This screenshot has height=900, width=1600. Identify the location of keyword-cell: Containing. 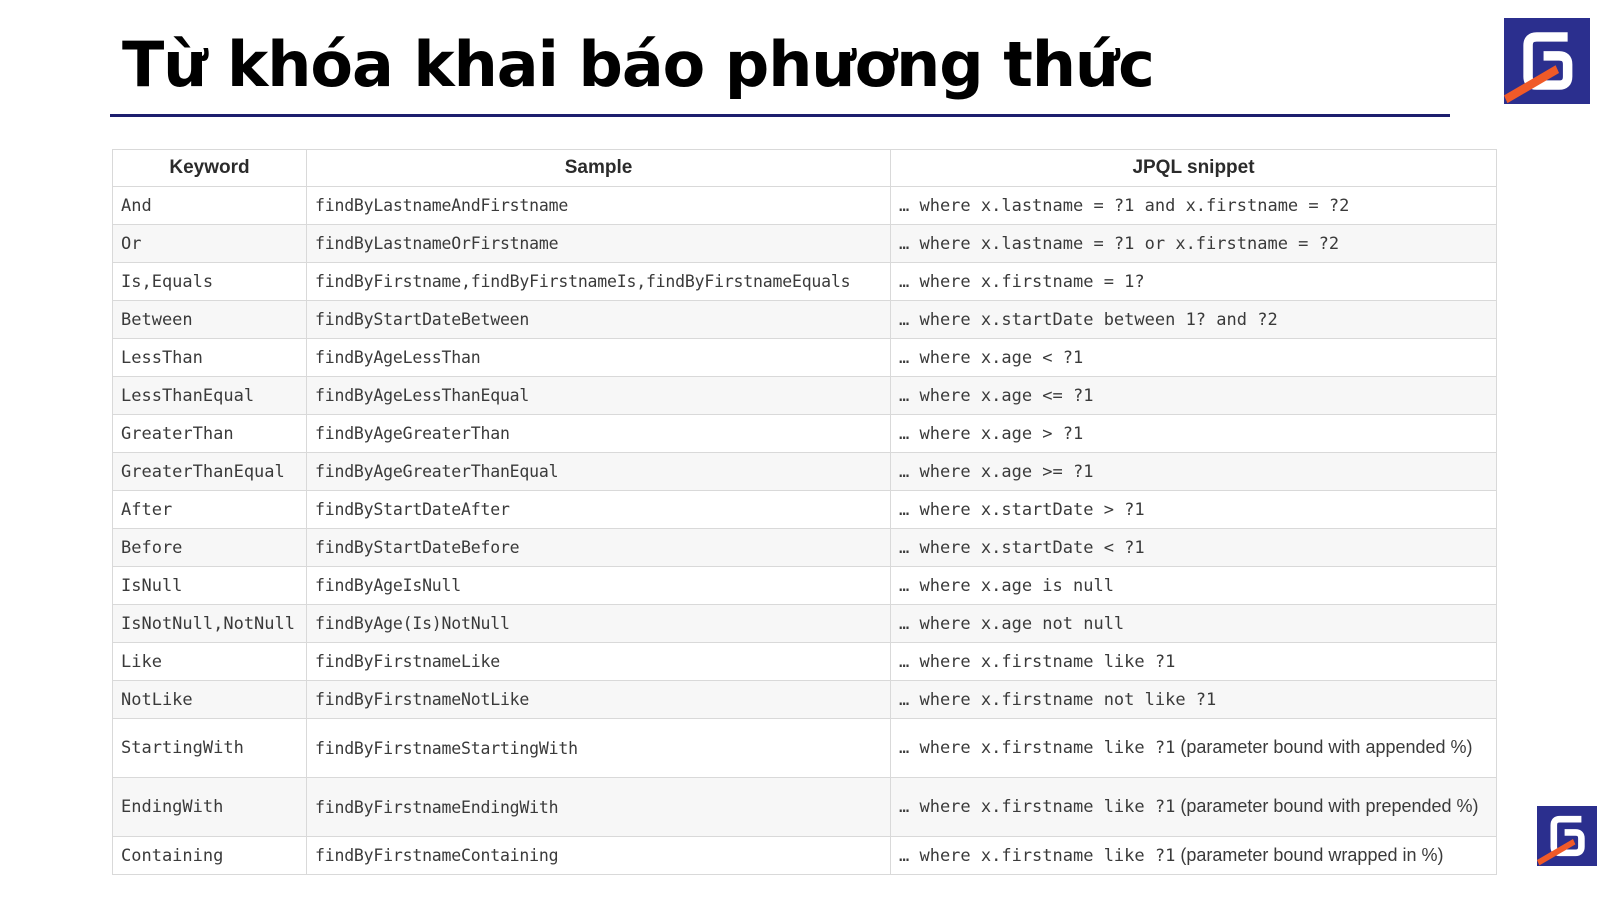
(209, 855).